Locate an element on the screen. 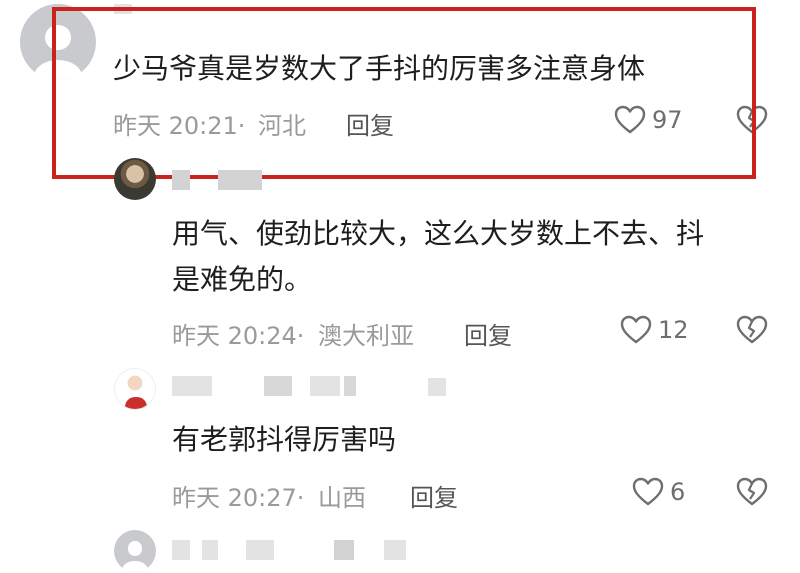 The height and width of the screenshot is (573, 800). comment-location: 山西 is located at coordinates (342, 498).